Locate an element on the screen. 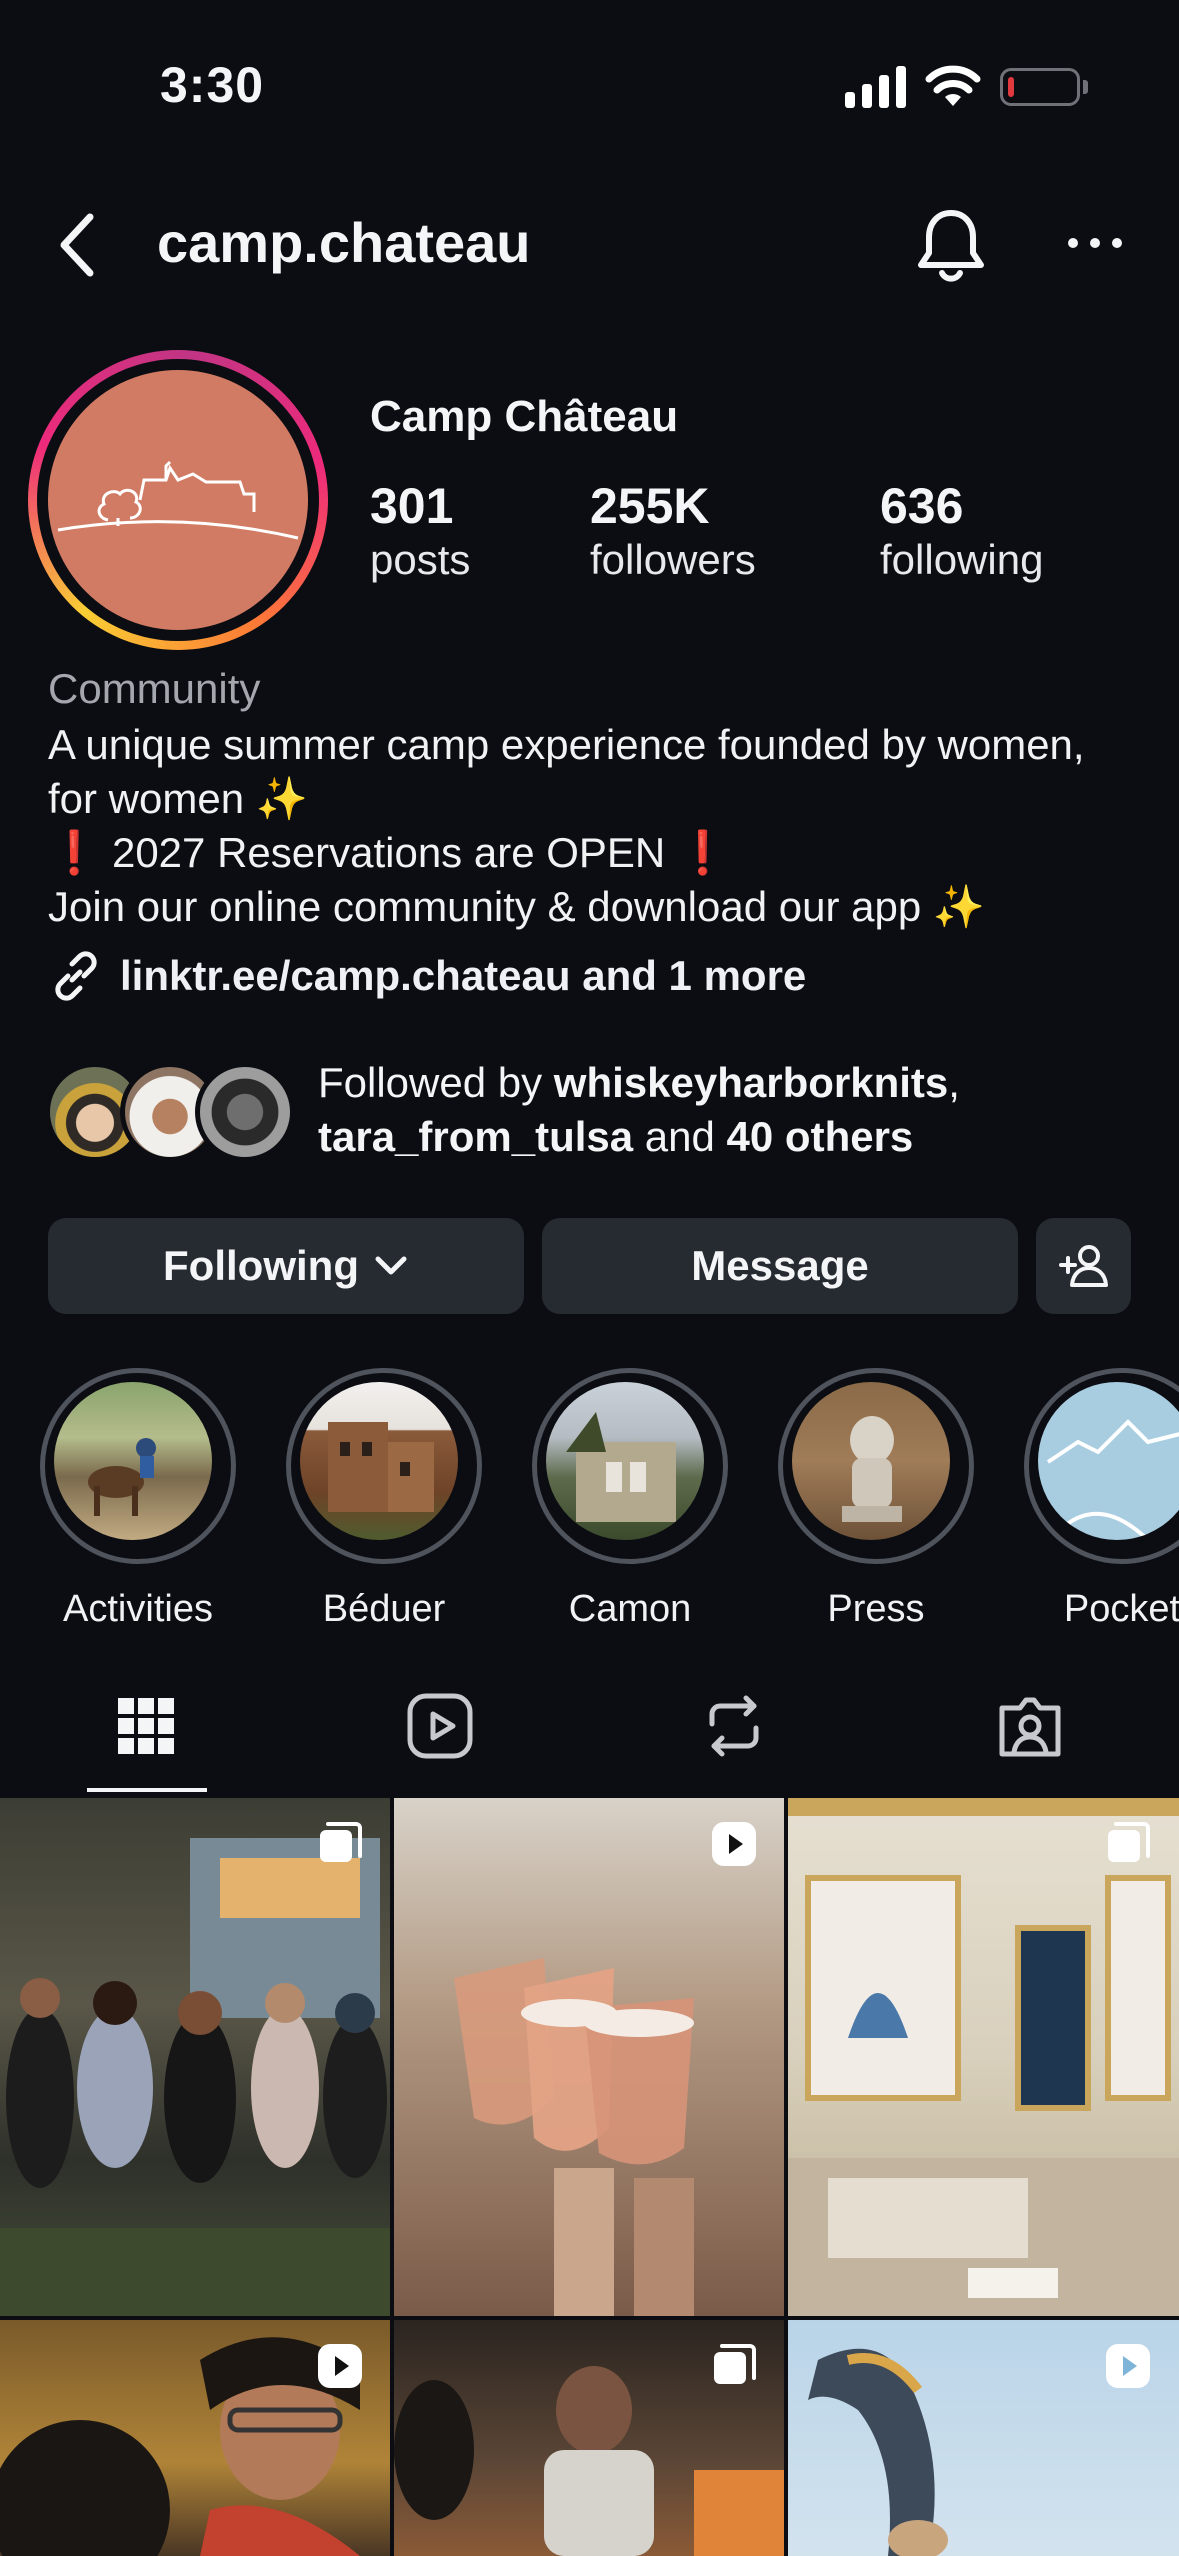 Image resolution: width=1179 pixels, height=2556 pixels. posts-count: 301 posts is located at coordinates (420, 532).